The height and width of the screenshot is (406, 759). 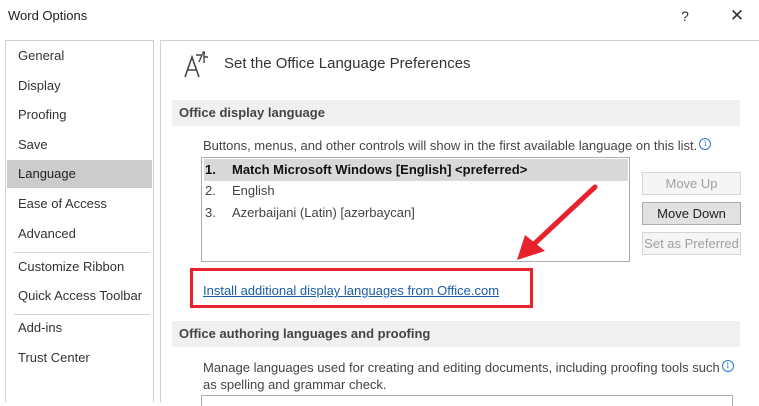 I want to click on sidebar-item-trust-center: Trust Center, so click(x=79, y=358).